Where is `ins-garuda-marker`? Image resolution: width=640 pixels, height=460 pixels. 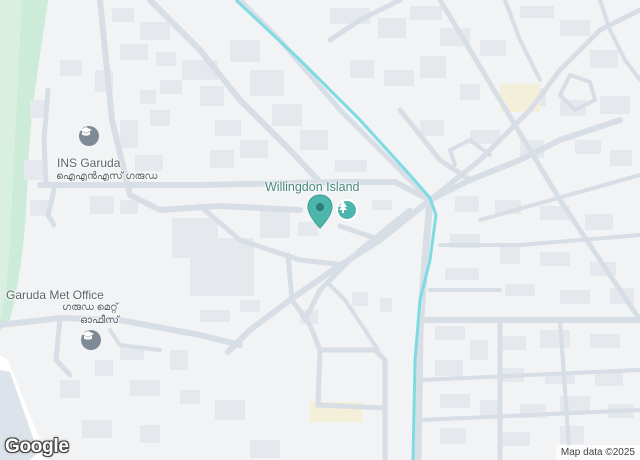
ins-garuda-marker is located at coordinates (89, 136).